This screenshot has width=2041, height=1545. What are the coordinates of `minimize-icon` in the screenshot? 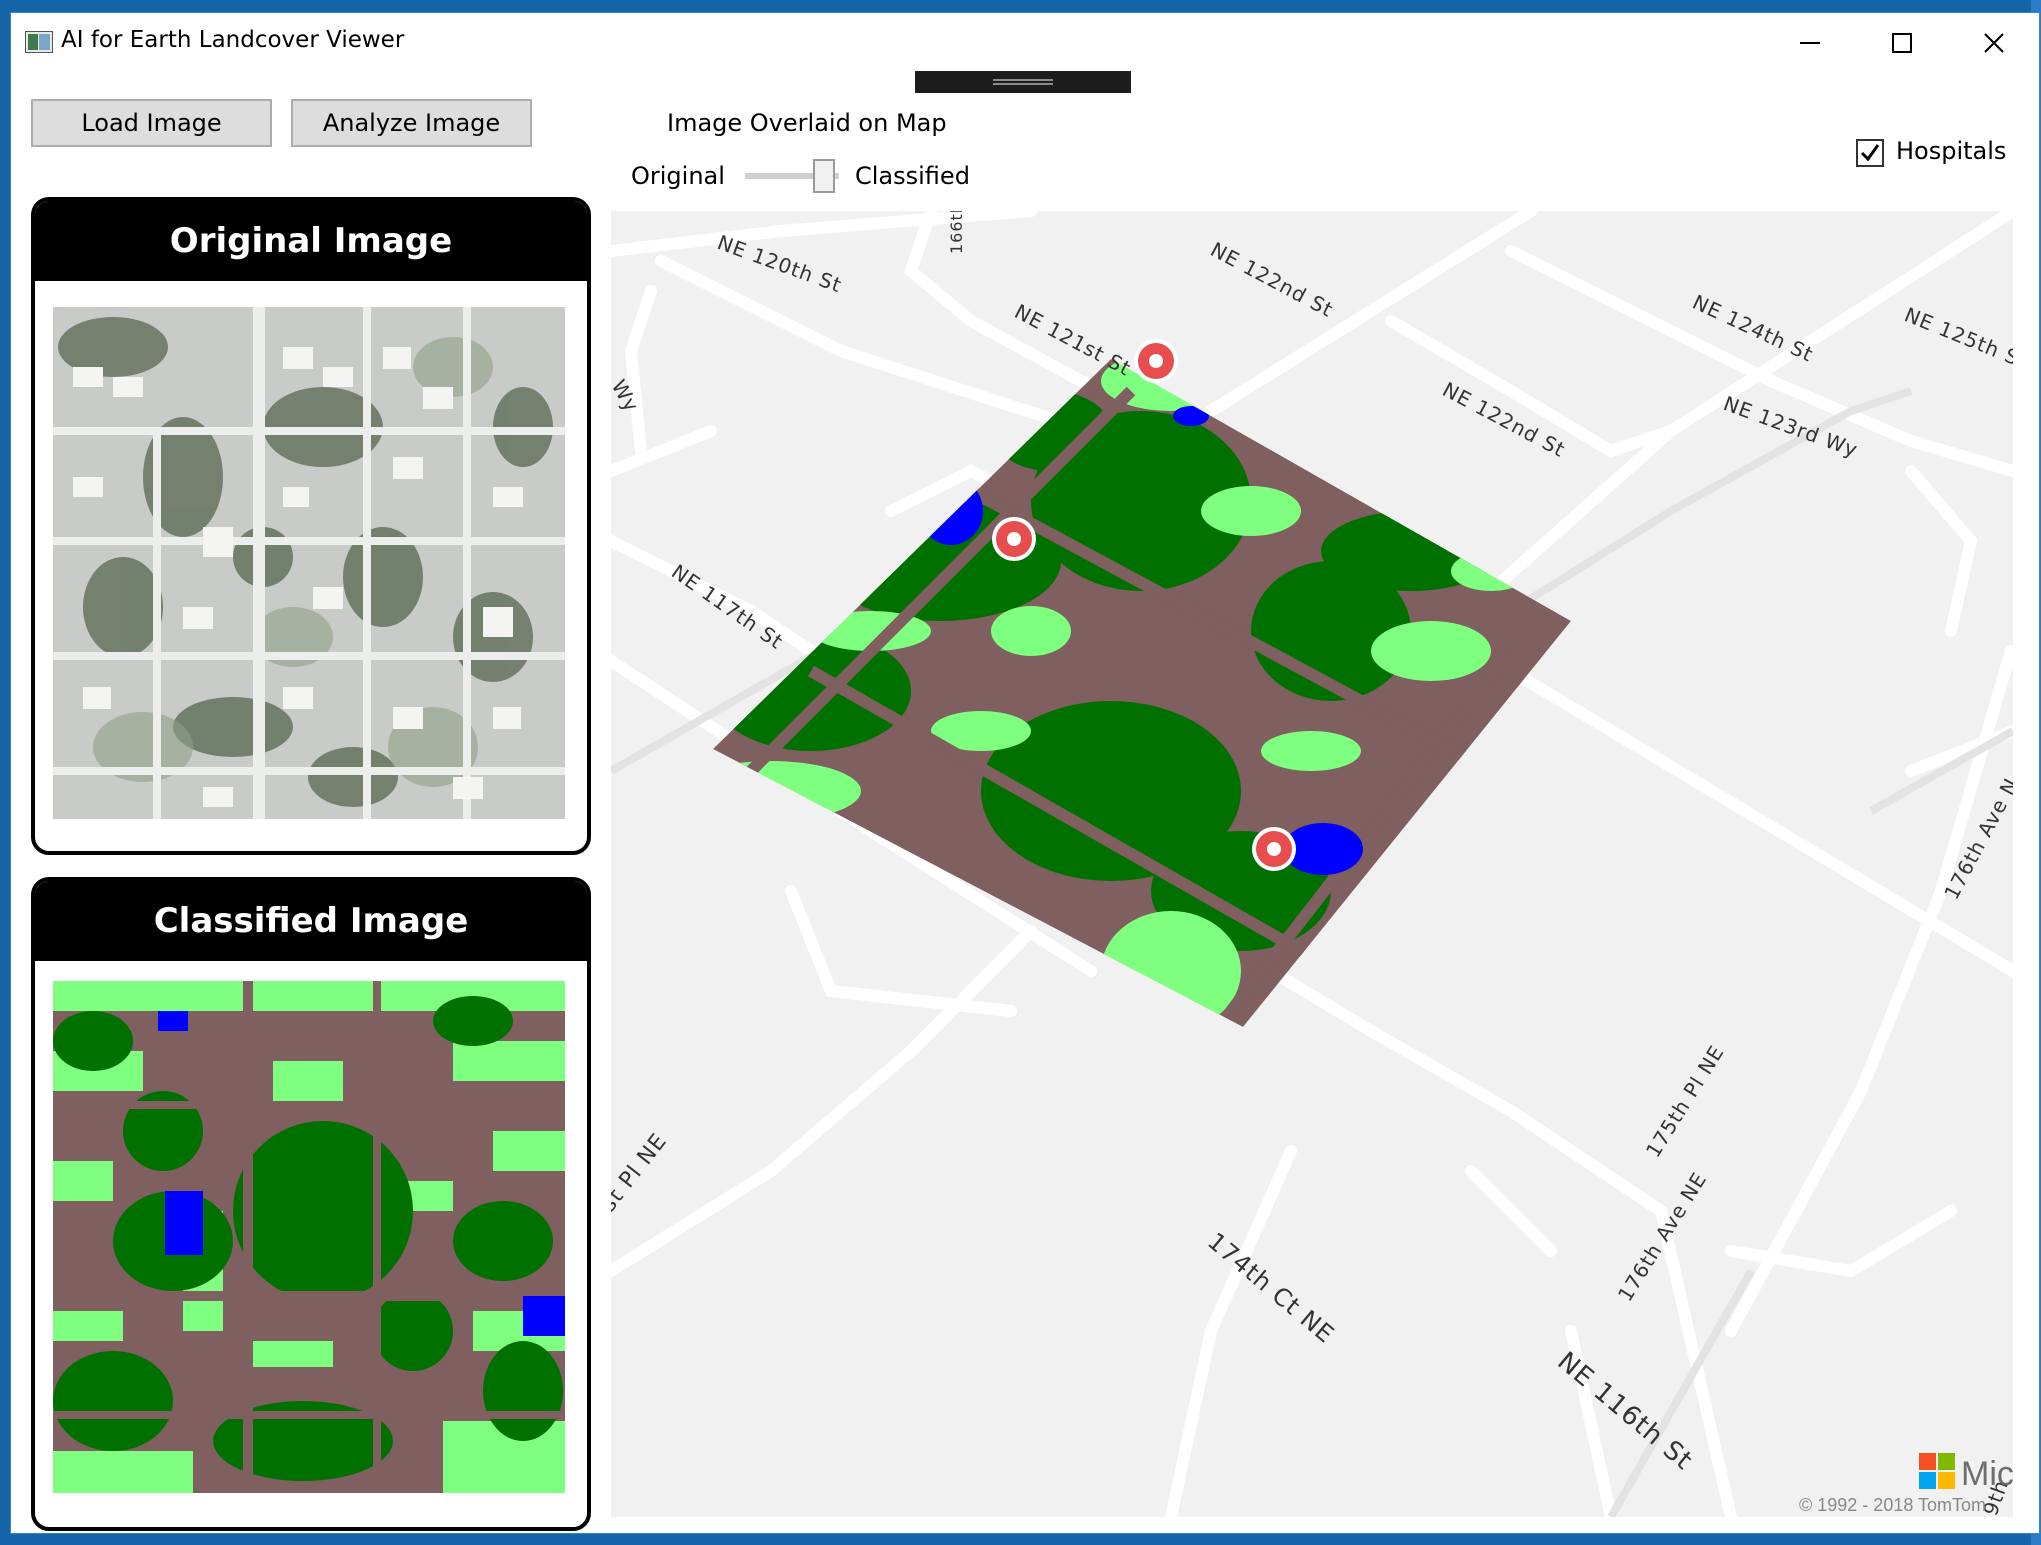 It's located at (1810, 43).